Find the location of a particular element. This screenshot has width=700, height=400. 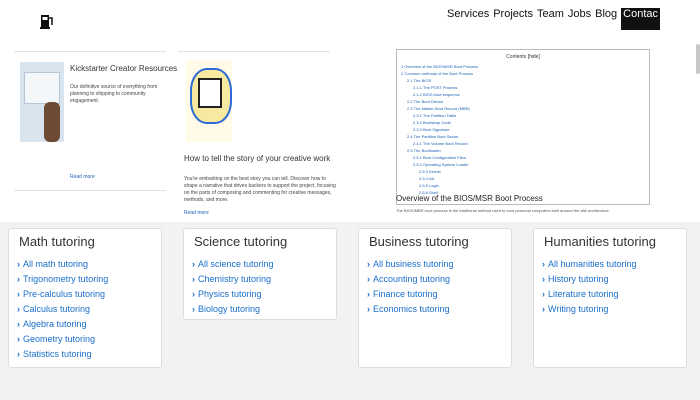

nav-item-team: Team is located at coordinates (550, 19).